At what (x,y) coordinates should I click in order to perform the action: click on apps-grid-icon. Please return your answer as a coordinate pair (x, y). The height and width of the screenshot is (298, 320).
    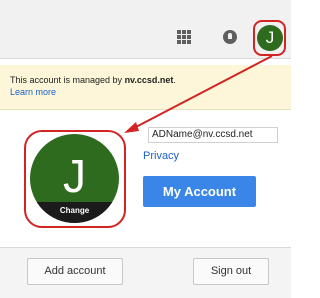
    Looking at the image, I should click on (184, 37).